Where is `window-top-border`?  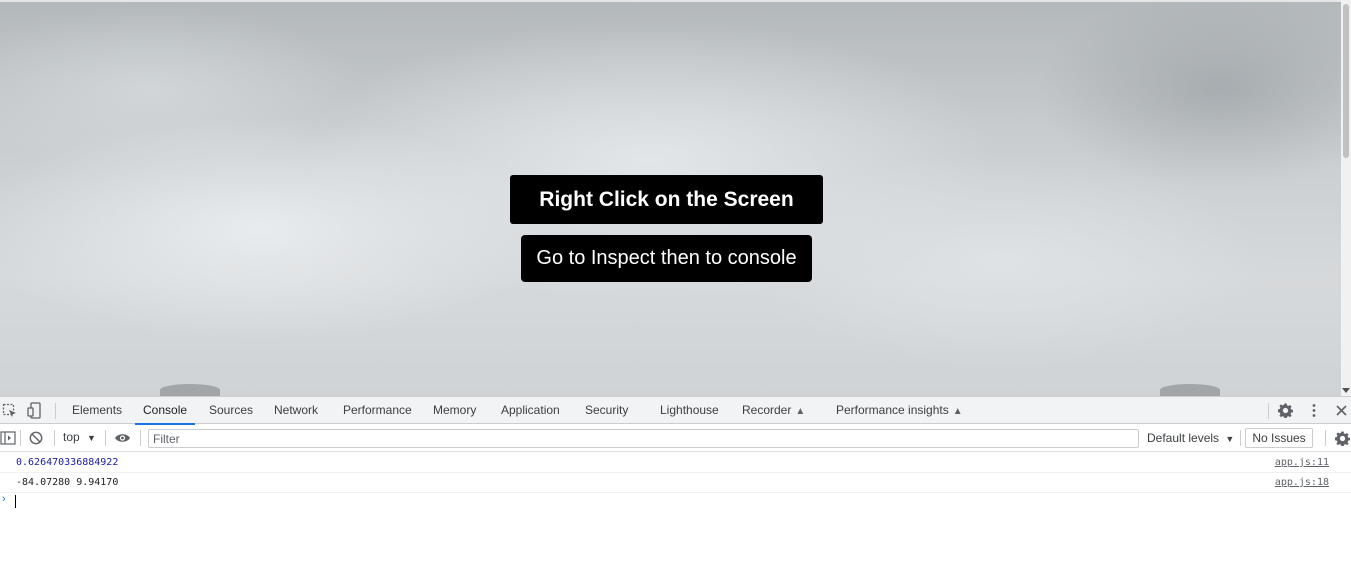
window-top-border is located at coordinates (675, 1).